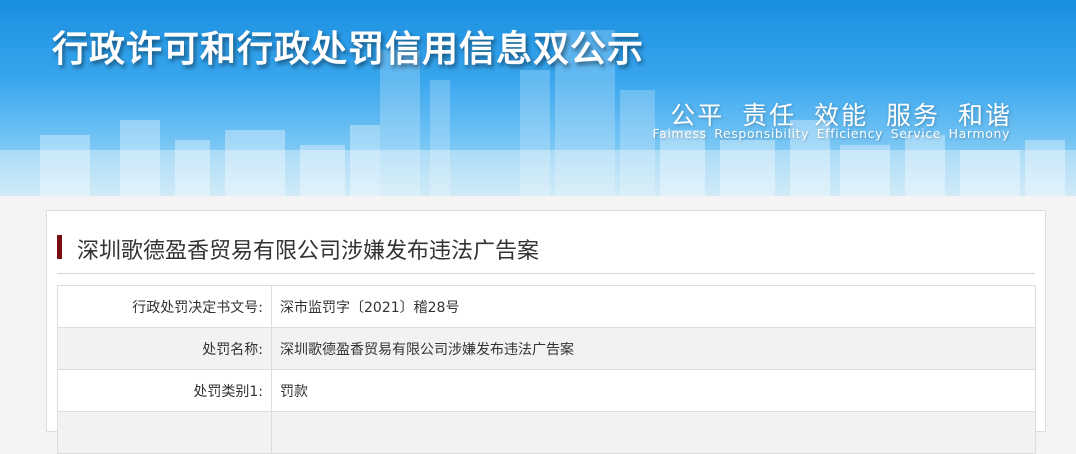  What do you see at coordinates (164, 390) in the screenshot?
I see `field-label: 处罚类别1:` at bounding box center [164, 390].